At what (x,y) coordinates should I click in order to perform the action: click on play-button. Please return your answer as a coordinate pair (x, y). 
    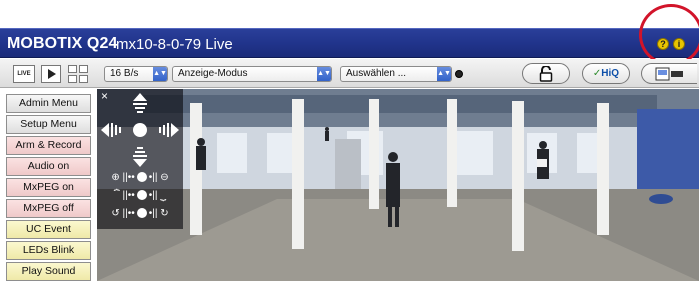
    Looking at the image, I should click on (51, 74).